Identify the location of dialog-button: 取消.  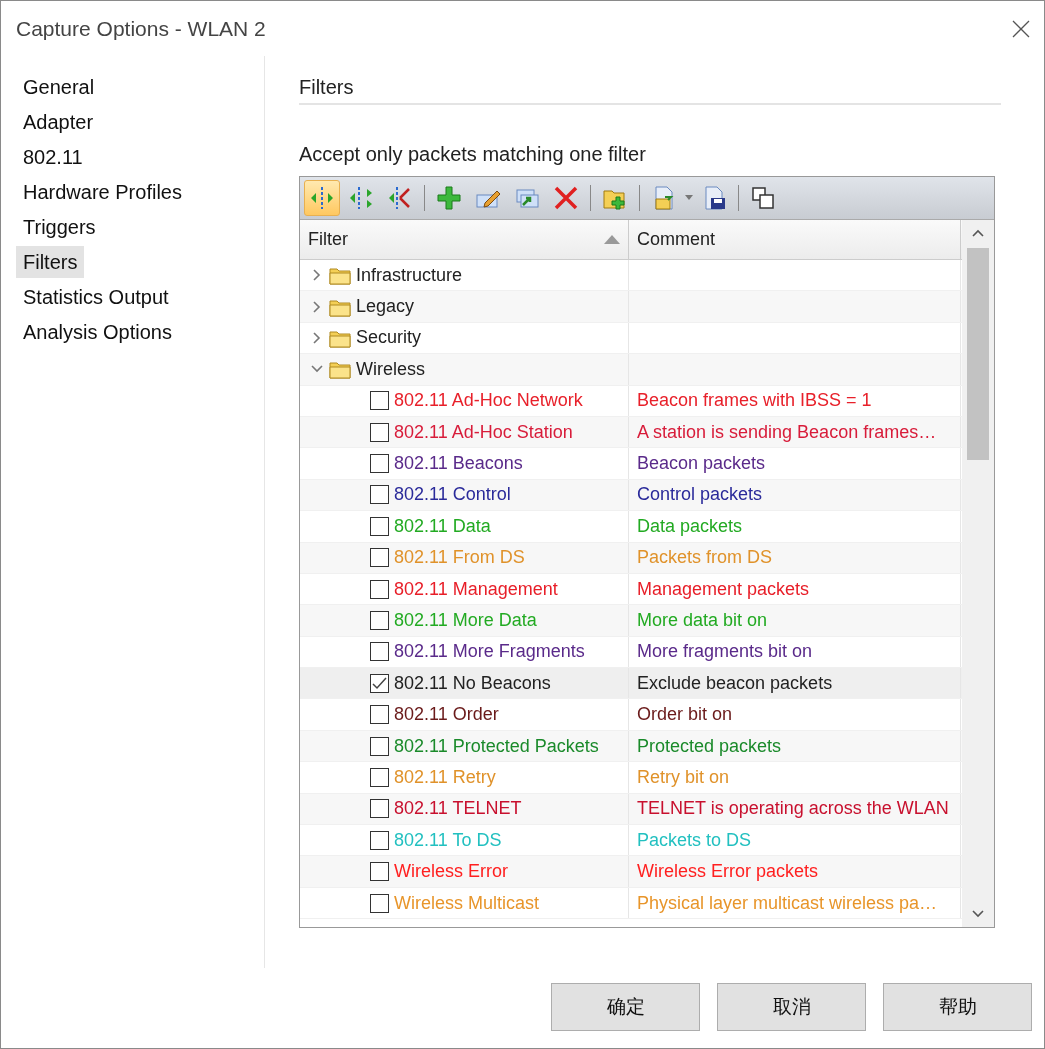
(791, 1007).